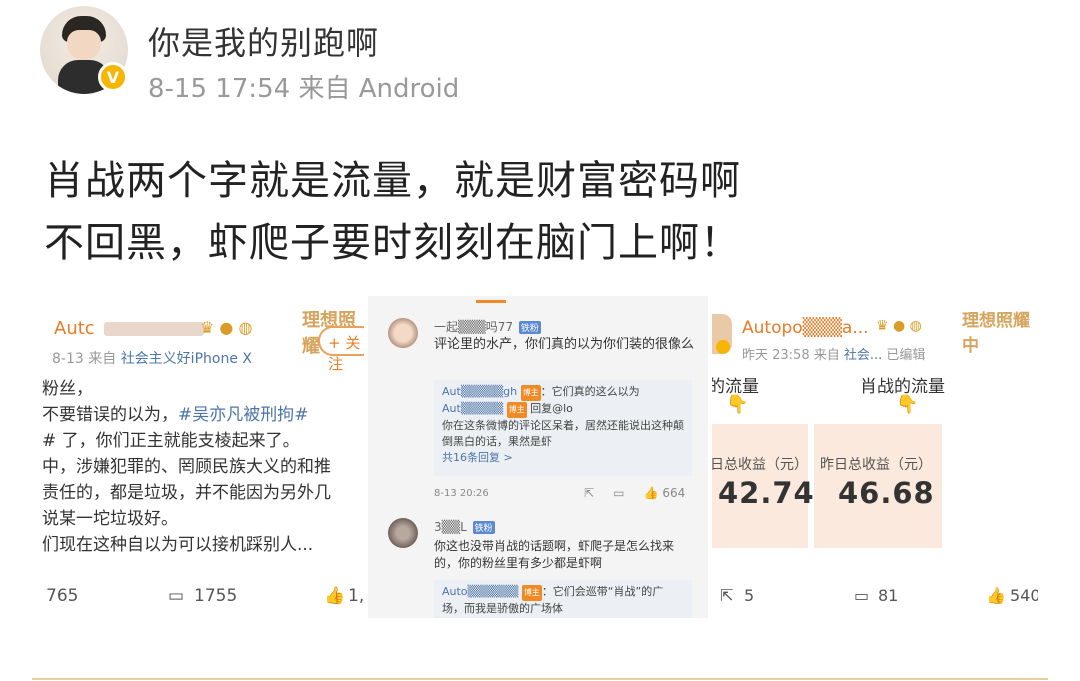 The width and height of the screenshot is (1080, 681). I want to click on img3-like-icon: 👍, so click(996, 595).